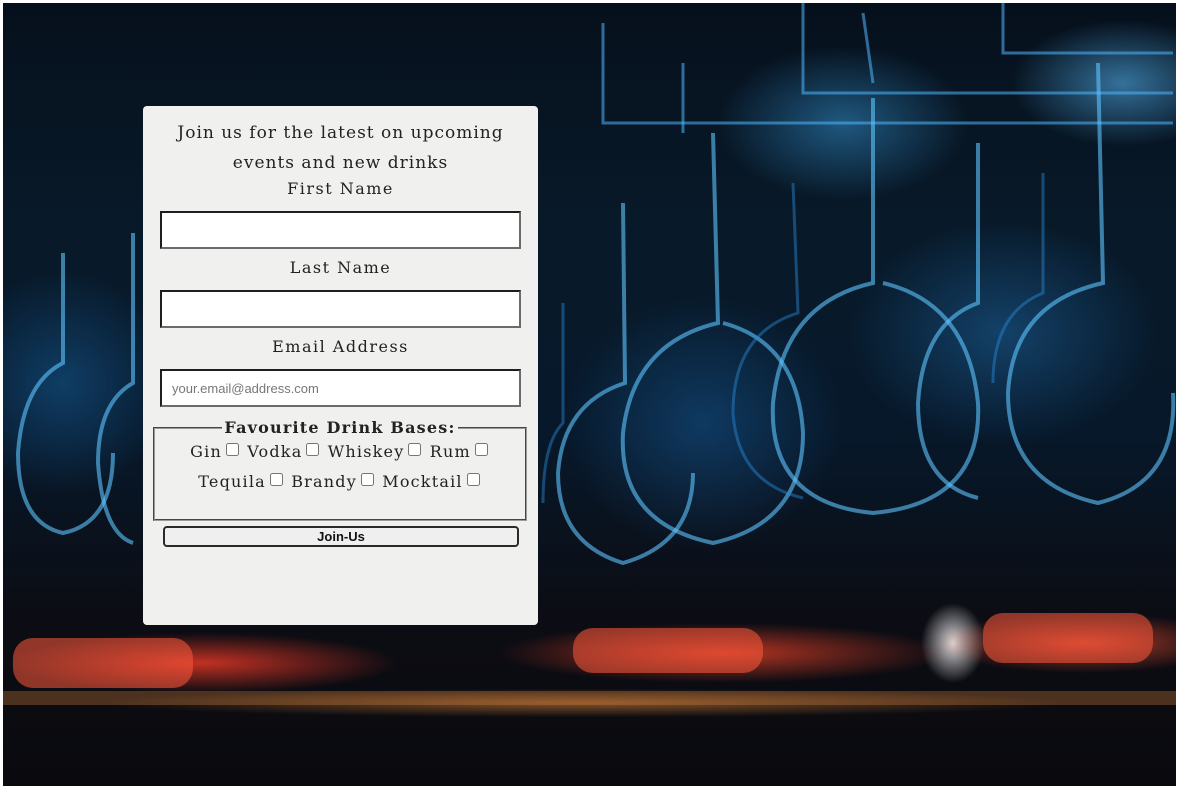 The width and height of the screenshot is (1180, 790). What do you see at coordinates (340, 427) in the screenshot?
I see `drink-bases-legend: Favourite Drink Bases:` at bounding box center [340, 427].